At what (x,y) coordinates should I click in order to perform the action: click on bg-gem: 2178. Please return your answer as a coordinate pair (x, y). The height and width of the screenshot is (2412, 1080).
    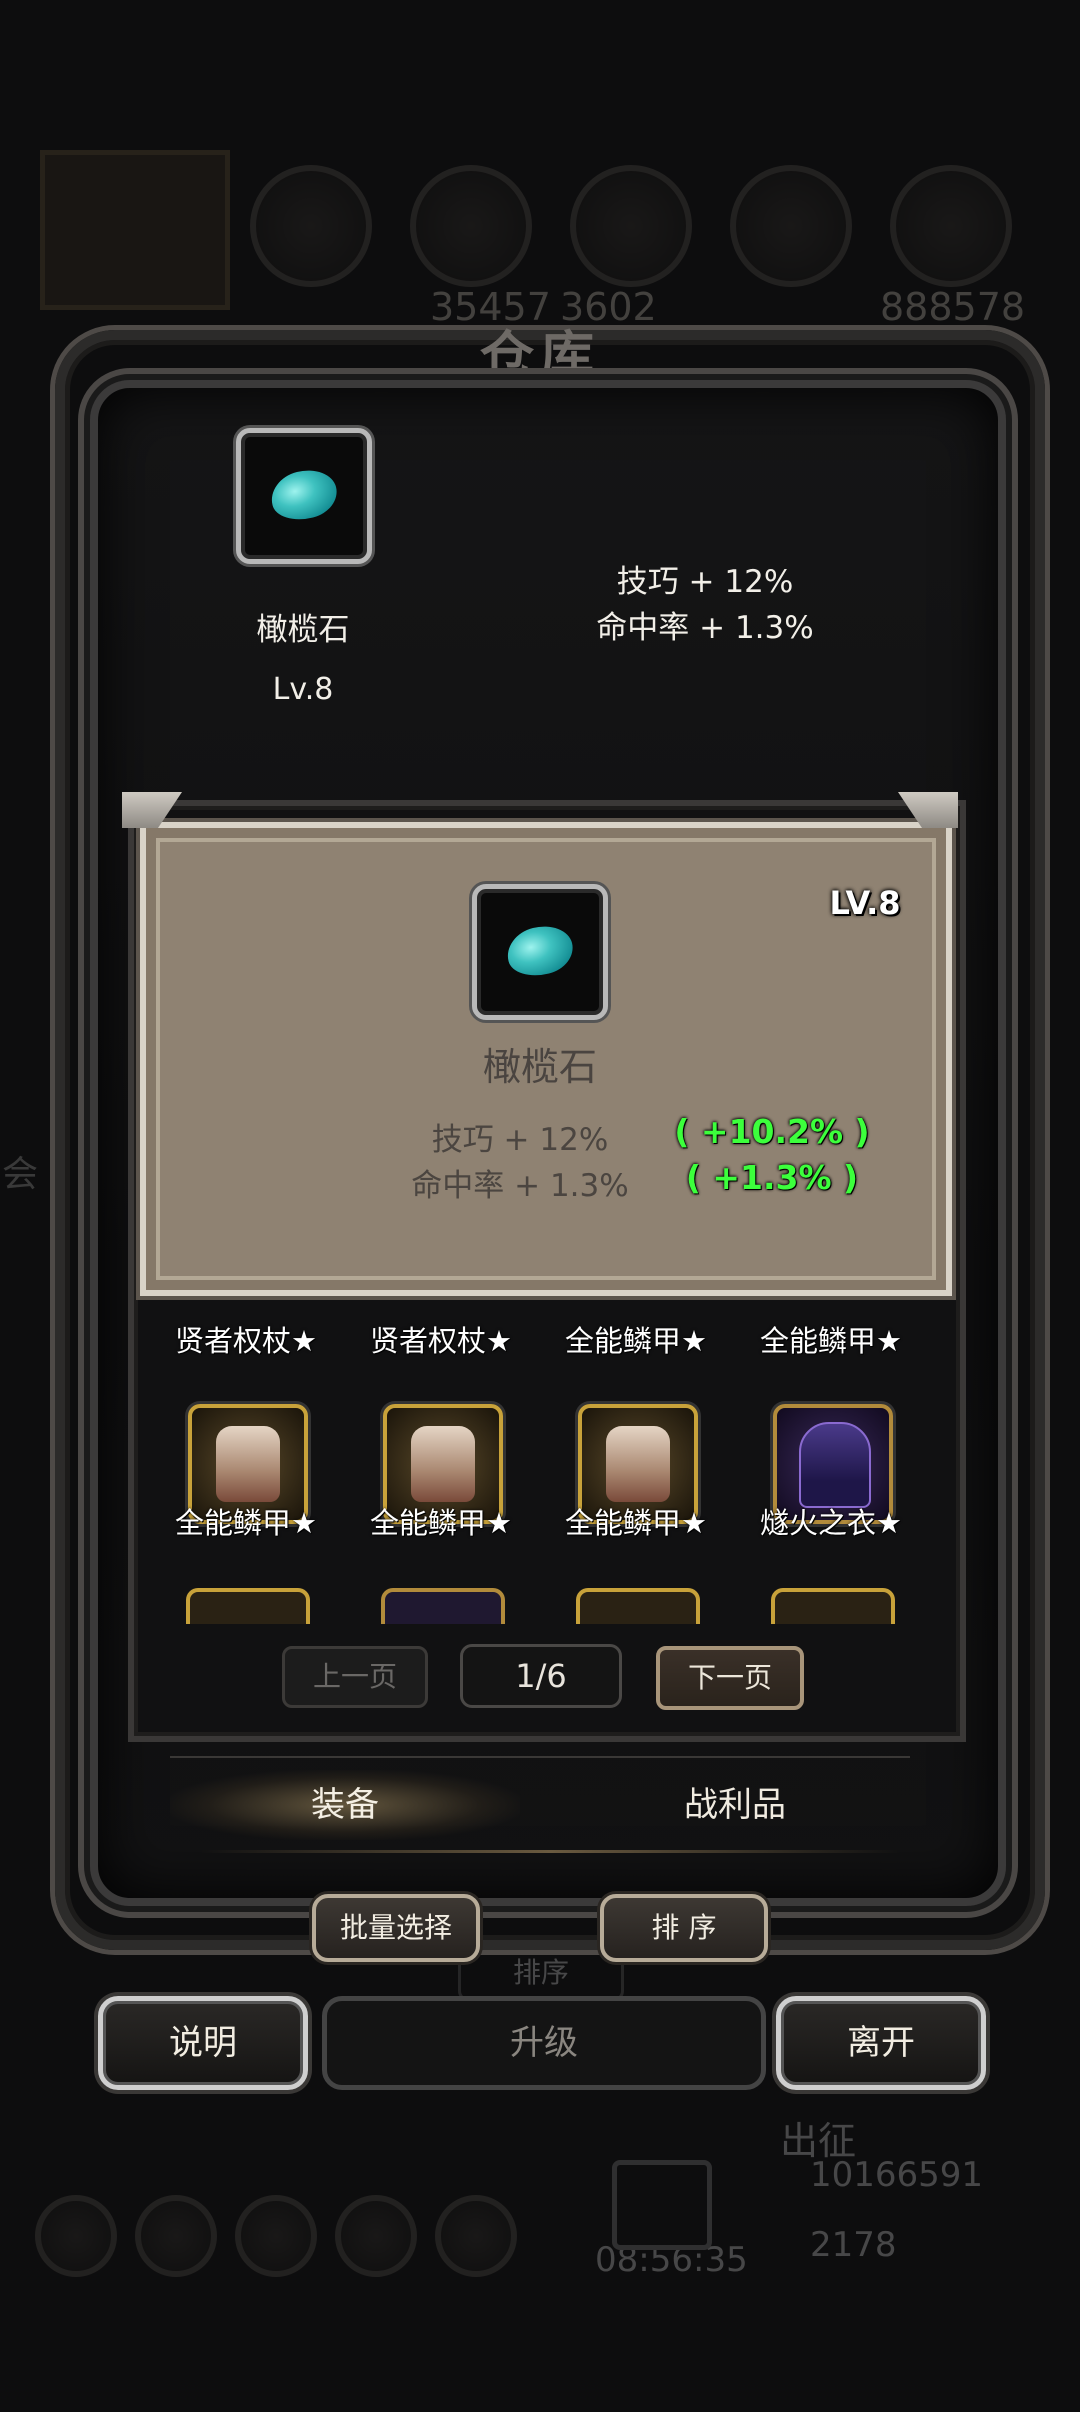
    Looking at the image, I should click on (853, 2245).